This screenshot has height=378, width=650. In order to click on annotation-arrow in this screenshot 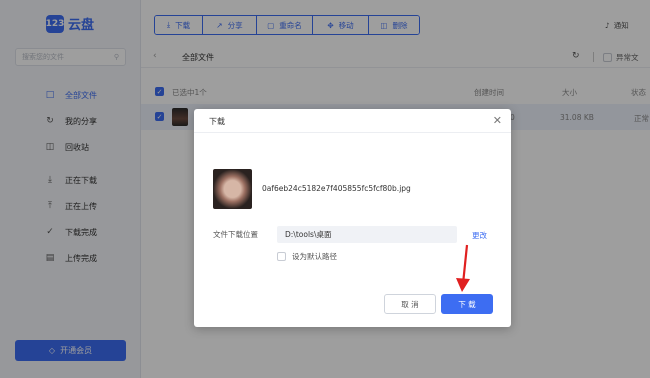, I will do `click(463, 268)`.